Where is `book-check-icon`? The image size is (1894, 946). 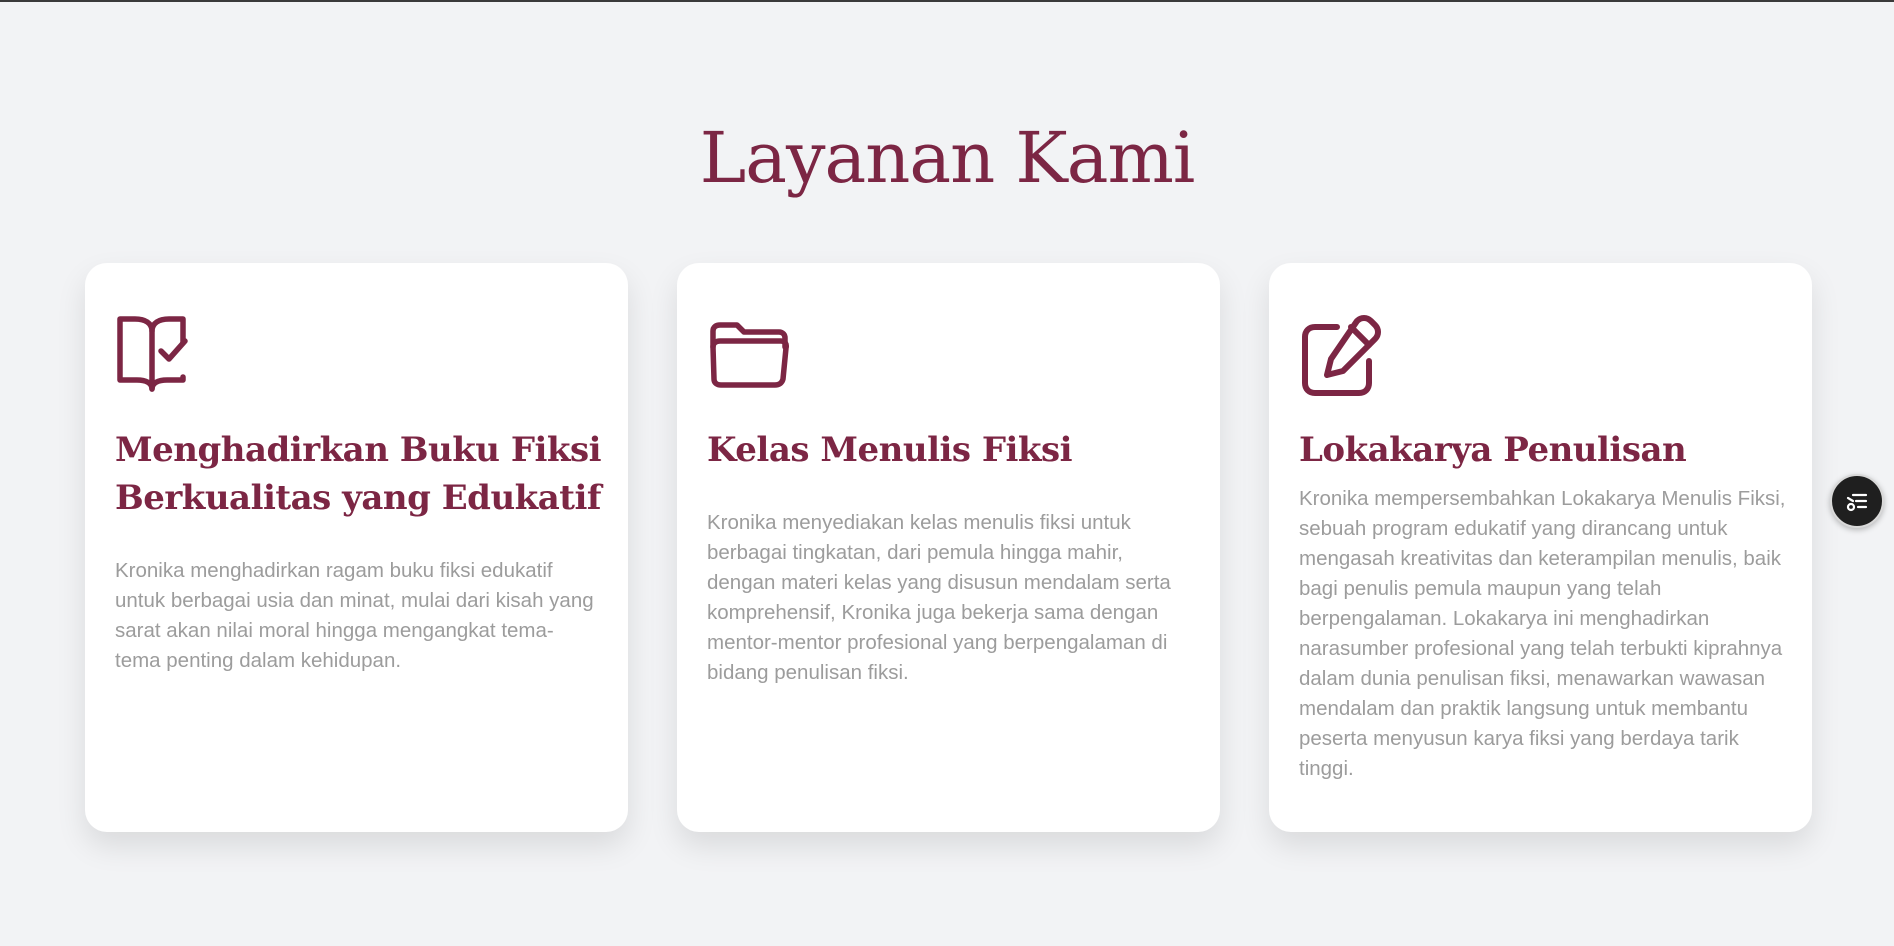
book-check-icon is located at coordinates (157, 355).